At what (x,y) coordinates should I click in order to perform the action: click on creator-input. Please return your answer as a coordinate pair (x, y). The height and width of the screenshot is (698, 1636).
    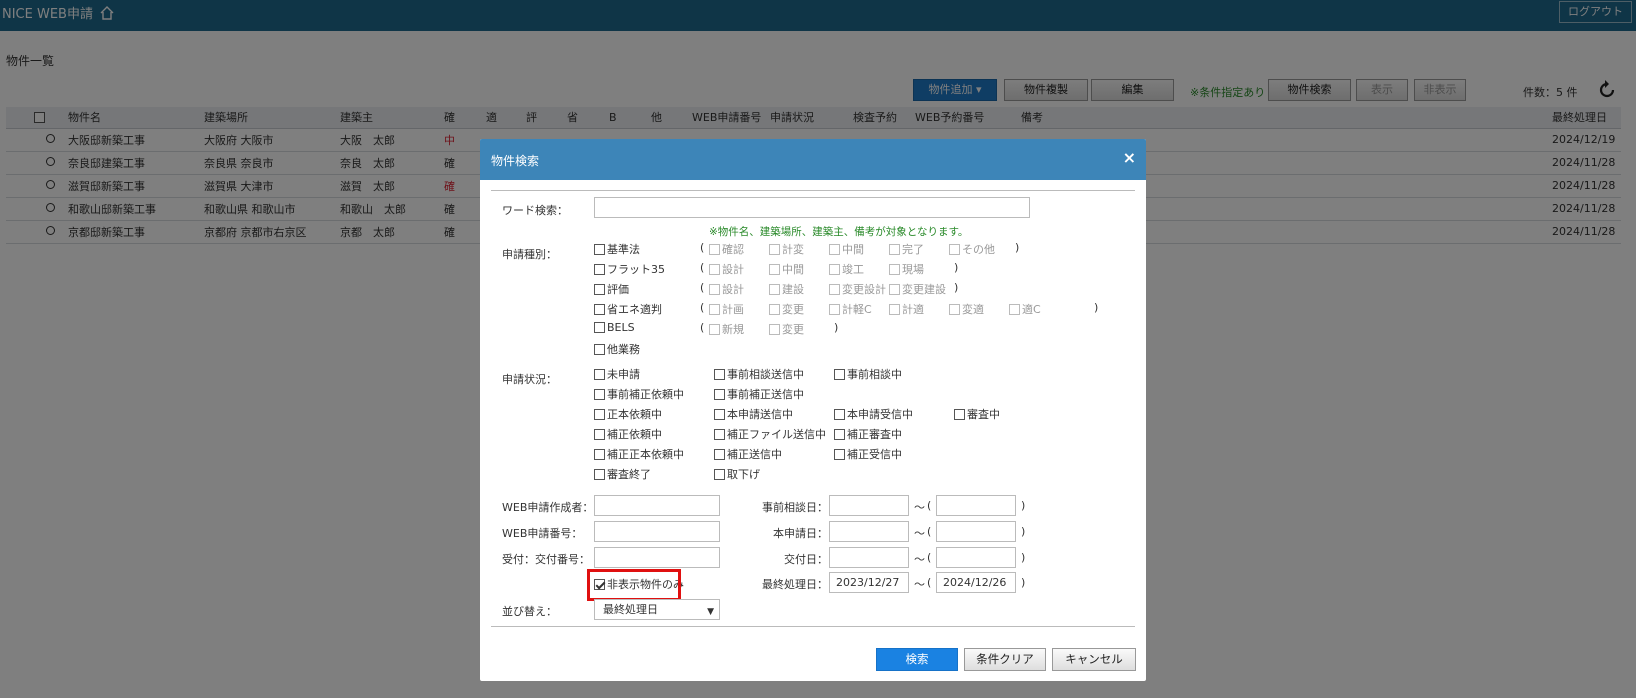
    Looking at the image, I should click on (657, 505).